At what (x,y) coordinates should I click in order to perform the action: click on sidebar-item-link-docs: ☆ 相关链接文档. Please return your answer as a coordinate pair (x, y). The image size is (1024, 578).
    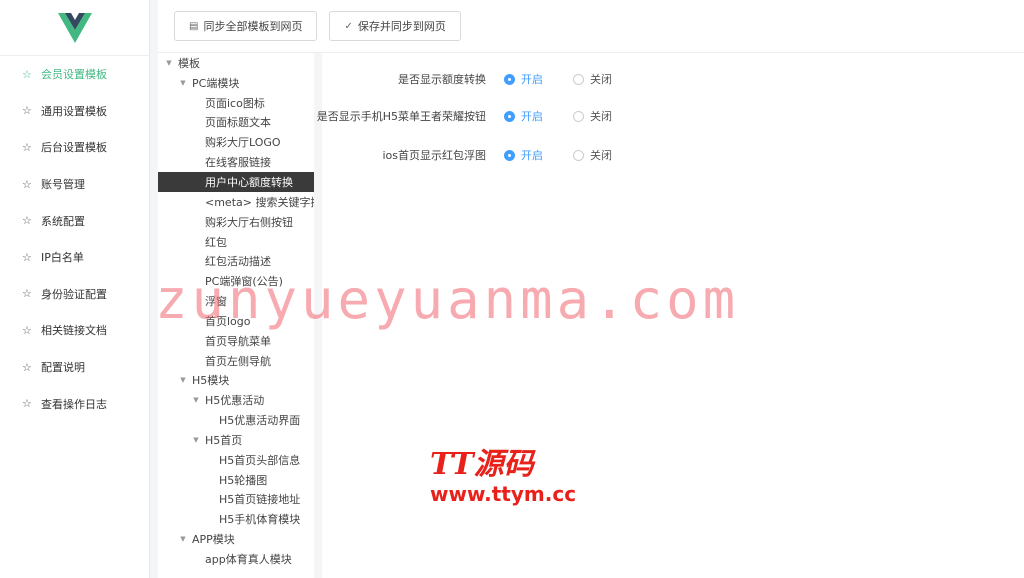
    Looking at the image, I should click on (74, 330).